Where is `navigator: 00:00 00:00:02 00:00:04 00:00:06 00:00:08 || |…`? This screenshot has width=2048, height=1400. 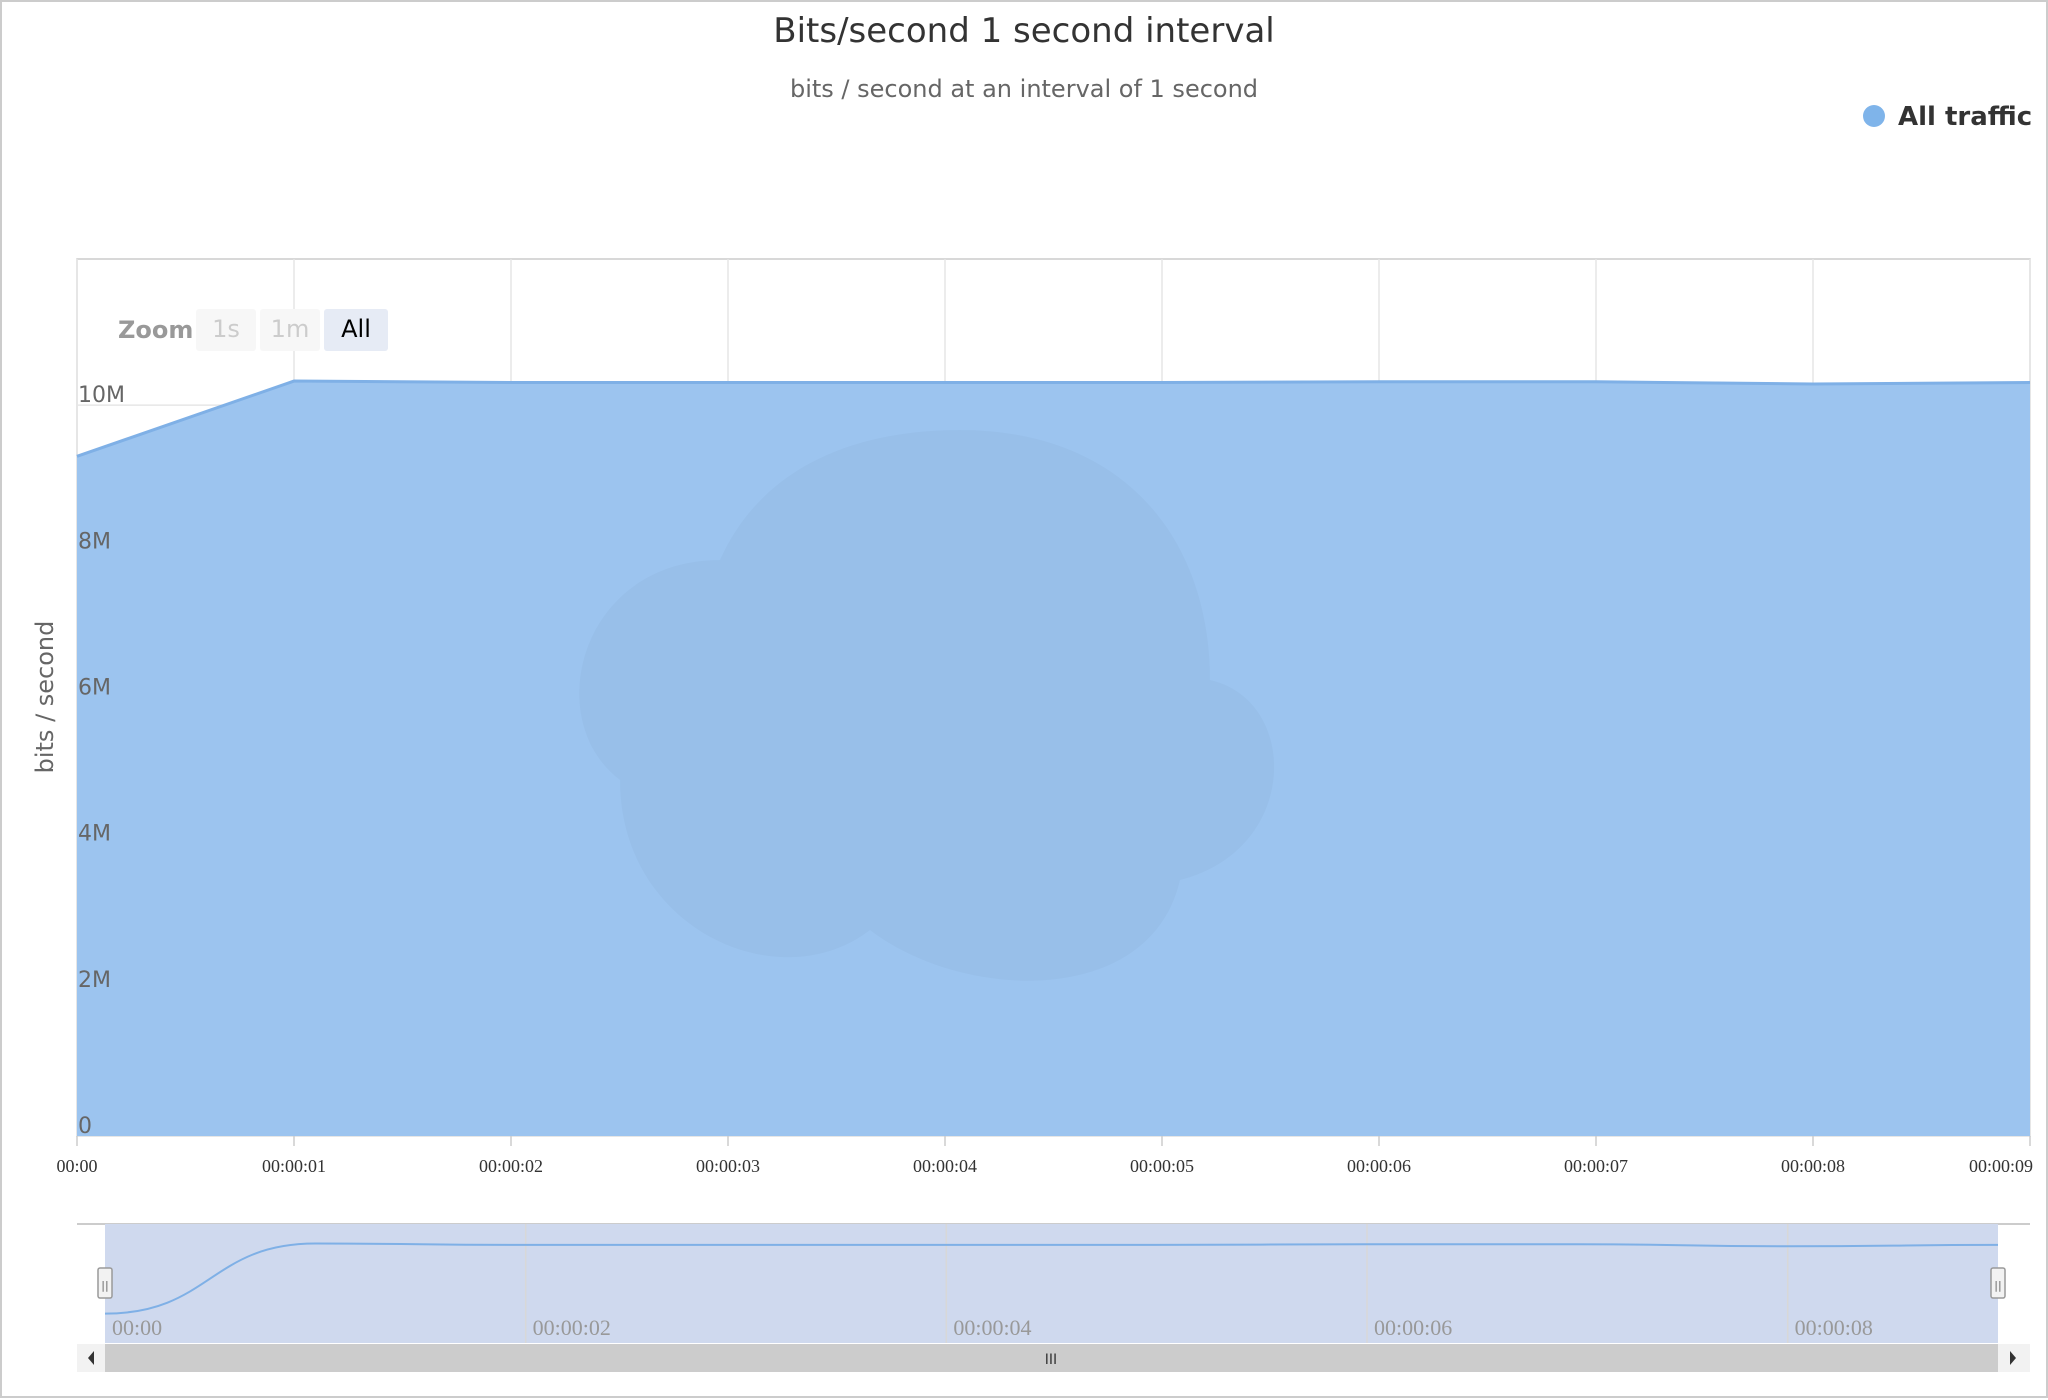 navigator: 00:00 00:00:02 00:00:04 00:00:06 00:00:08 || |… is located at coordinates (1053, 1283).